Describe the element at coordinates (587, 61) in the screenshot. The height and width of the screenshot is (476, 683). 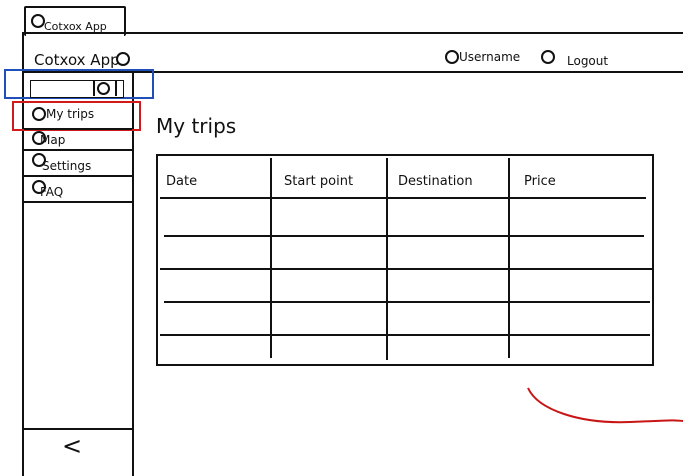
I see `logout-button: Logout` at that location.